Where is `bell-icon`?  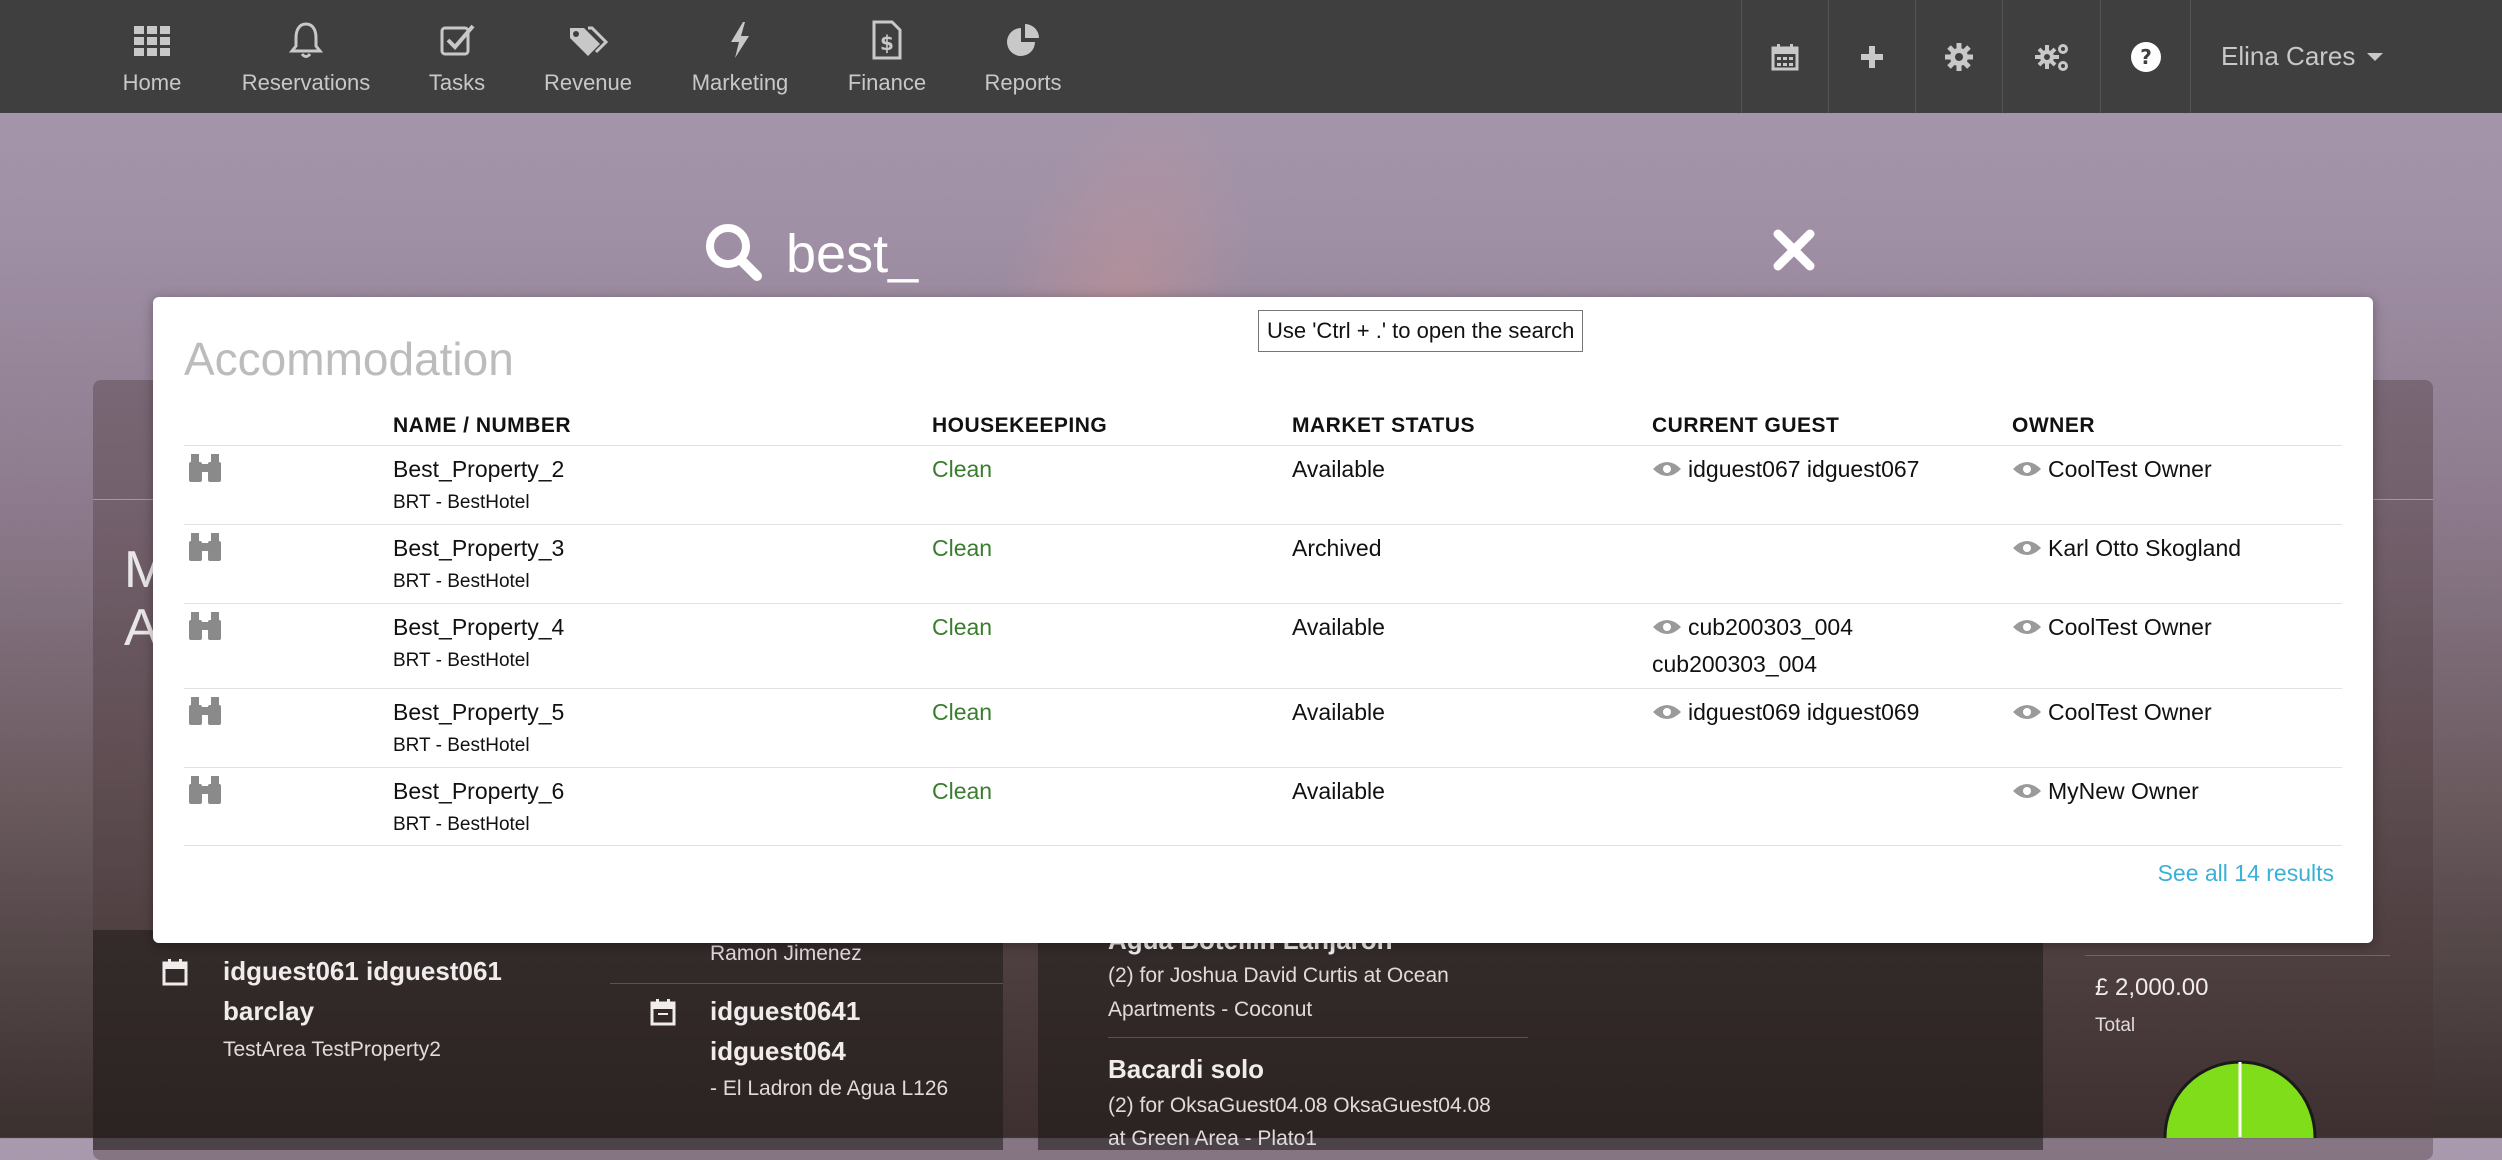
bell-icon is located at coordinates (306, 40).